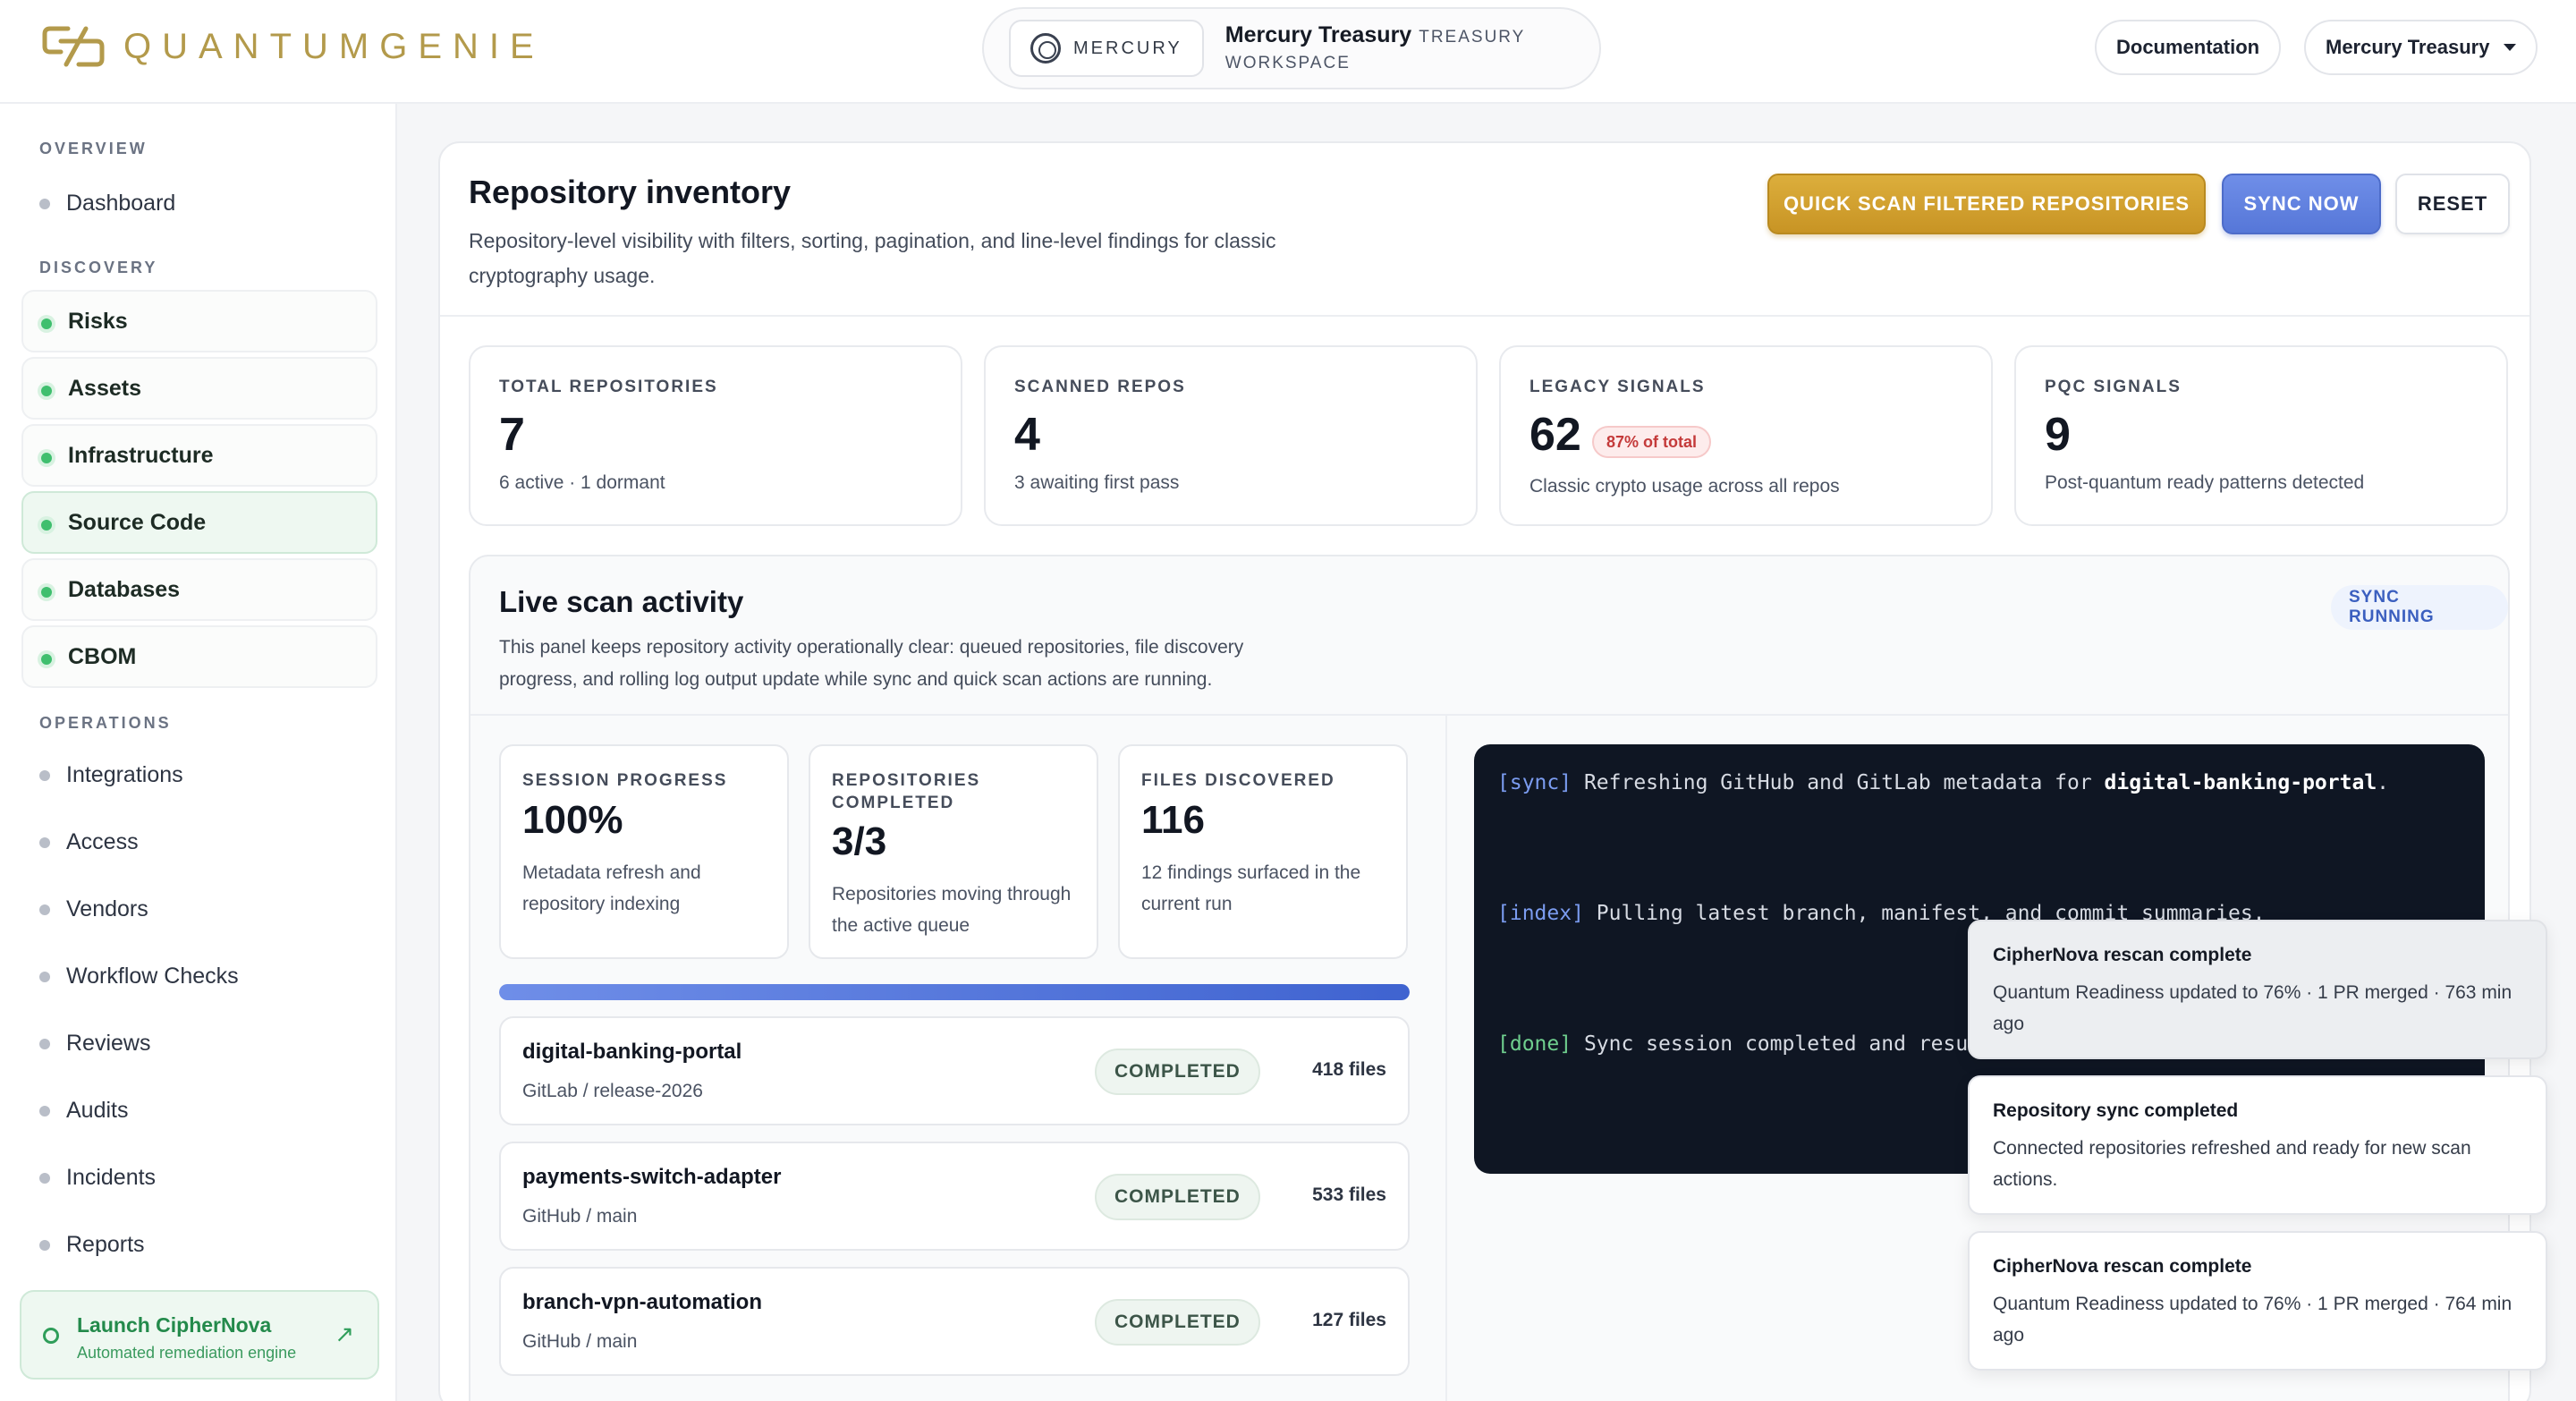 This screenshot has width=2576, height=1401. Describe the element at coordinates (625, 780) in the screenshot. I see `metric-label: SESSION PROGRESS` at that location.